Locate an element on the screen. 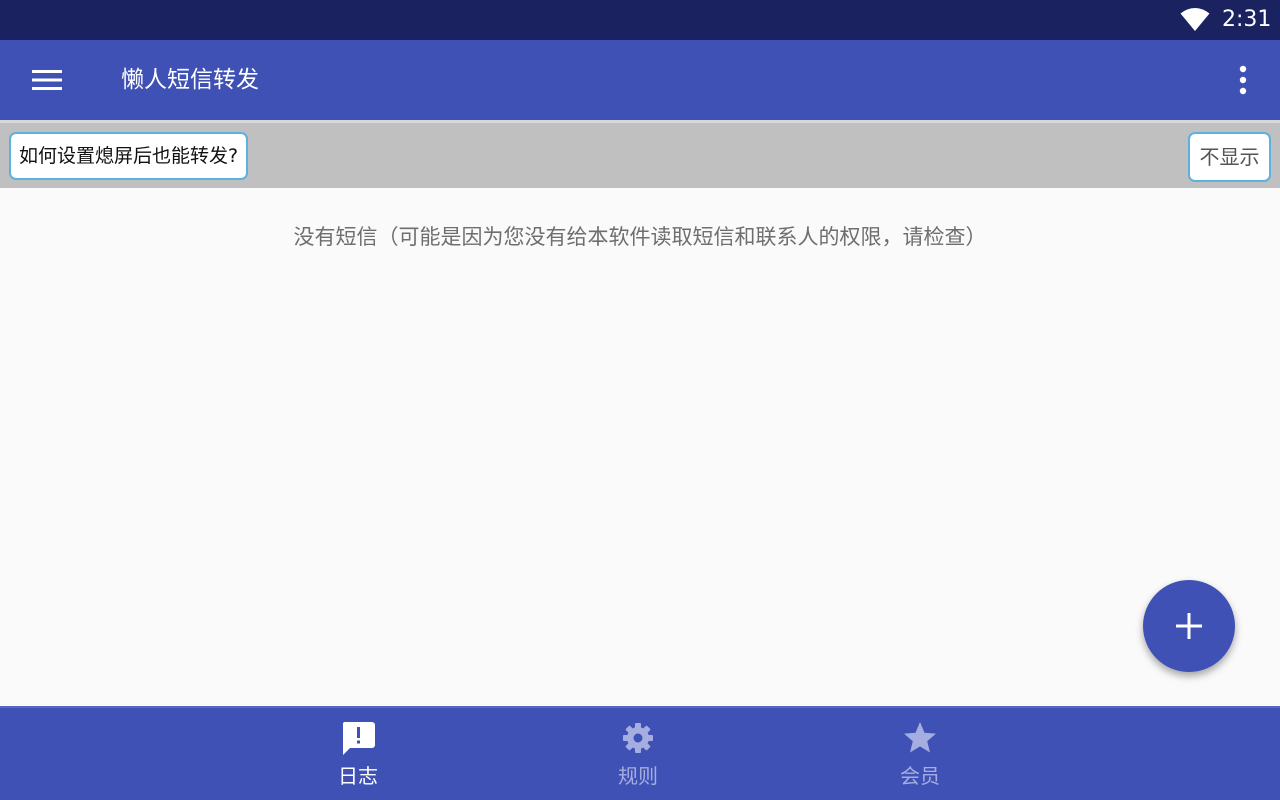 The image size is (1280, 800). feedback-icon is located at coordinates (358, 738).